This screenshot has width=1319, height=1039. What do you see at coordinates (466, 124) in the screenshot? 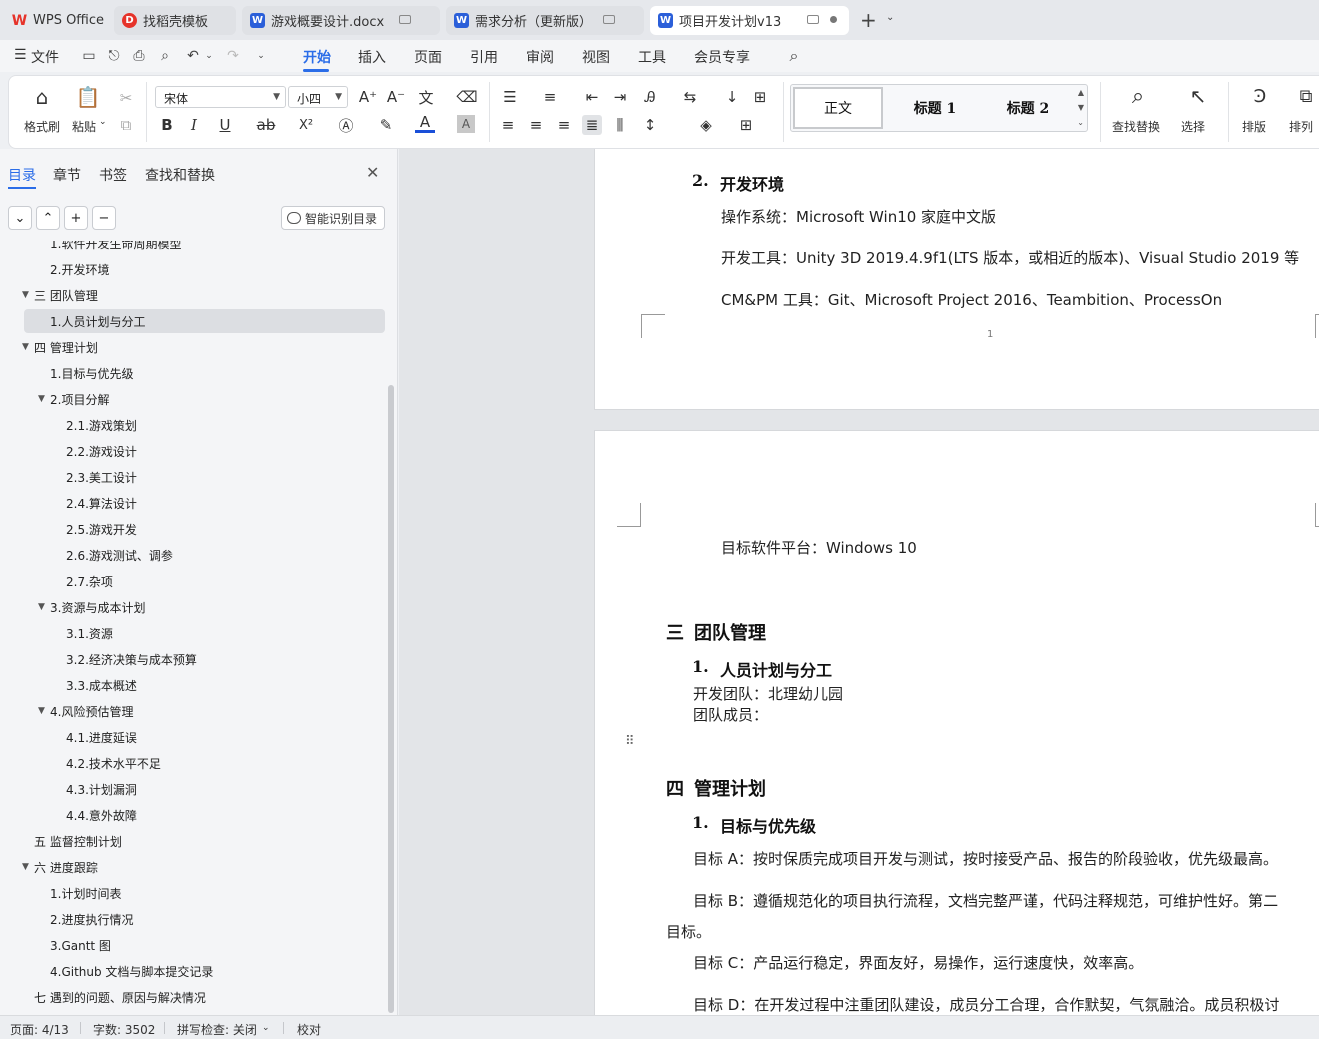
I see `char-shading-button: A` at bounding box center [466, 124].